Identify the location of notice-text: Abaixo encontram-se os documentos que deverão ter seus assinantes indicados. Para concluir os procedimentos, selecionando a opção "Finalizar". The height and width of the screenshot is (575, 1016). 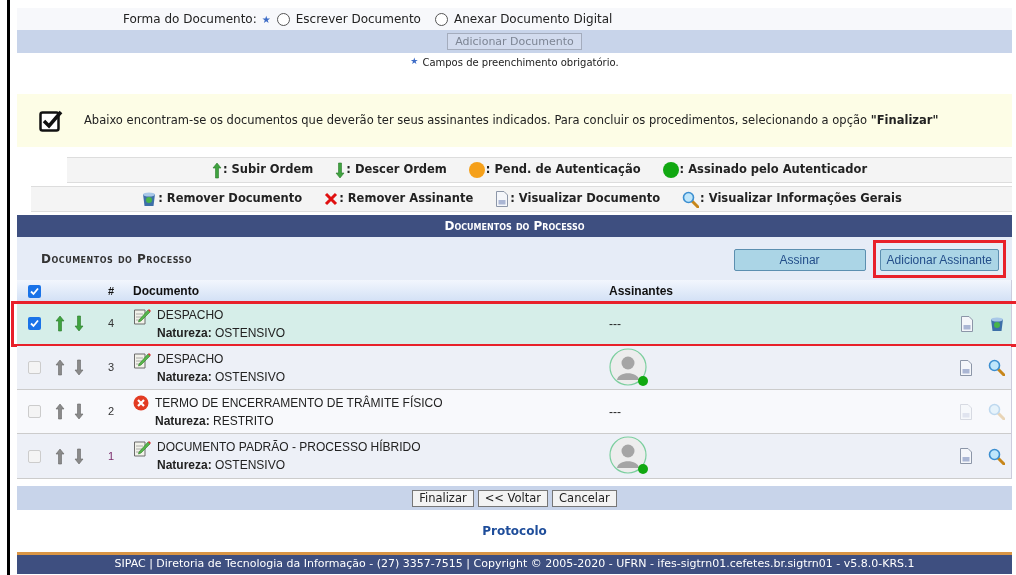
(511, 120).